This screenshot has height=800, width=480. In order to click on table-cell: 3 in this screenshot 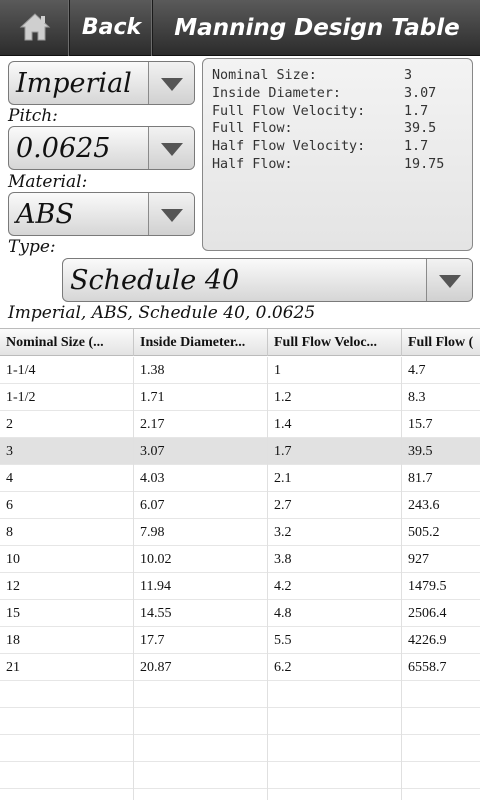, I will do `click(67, 451)`.